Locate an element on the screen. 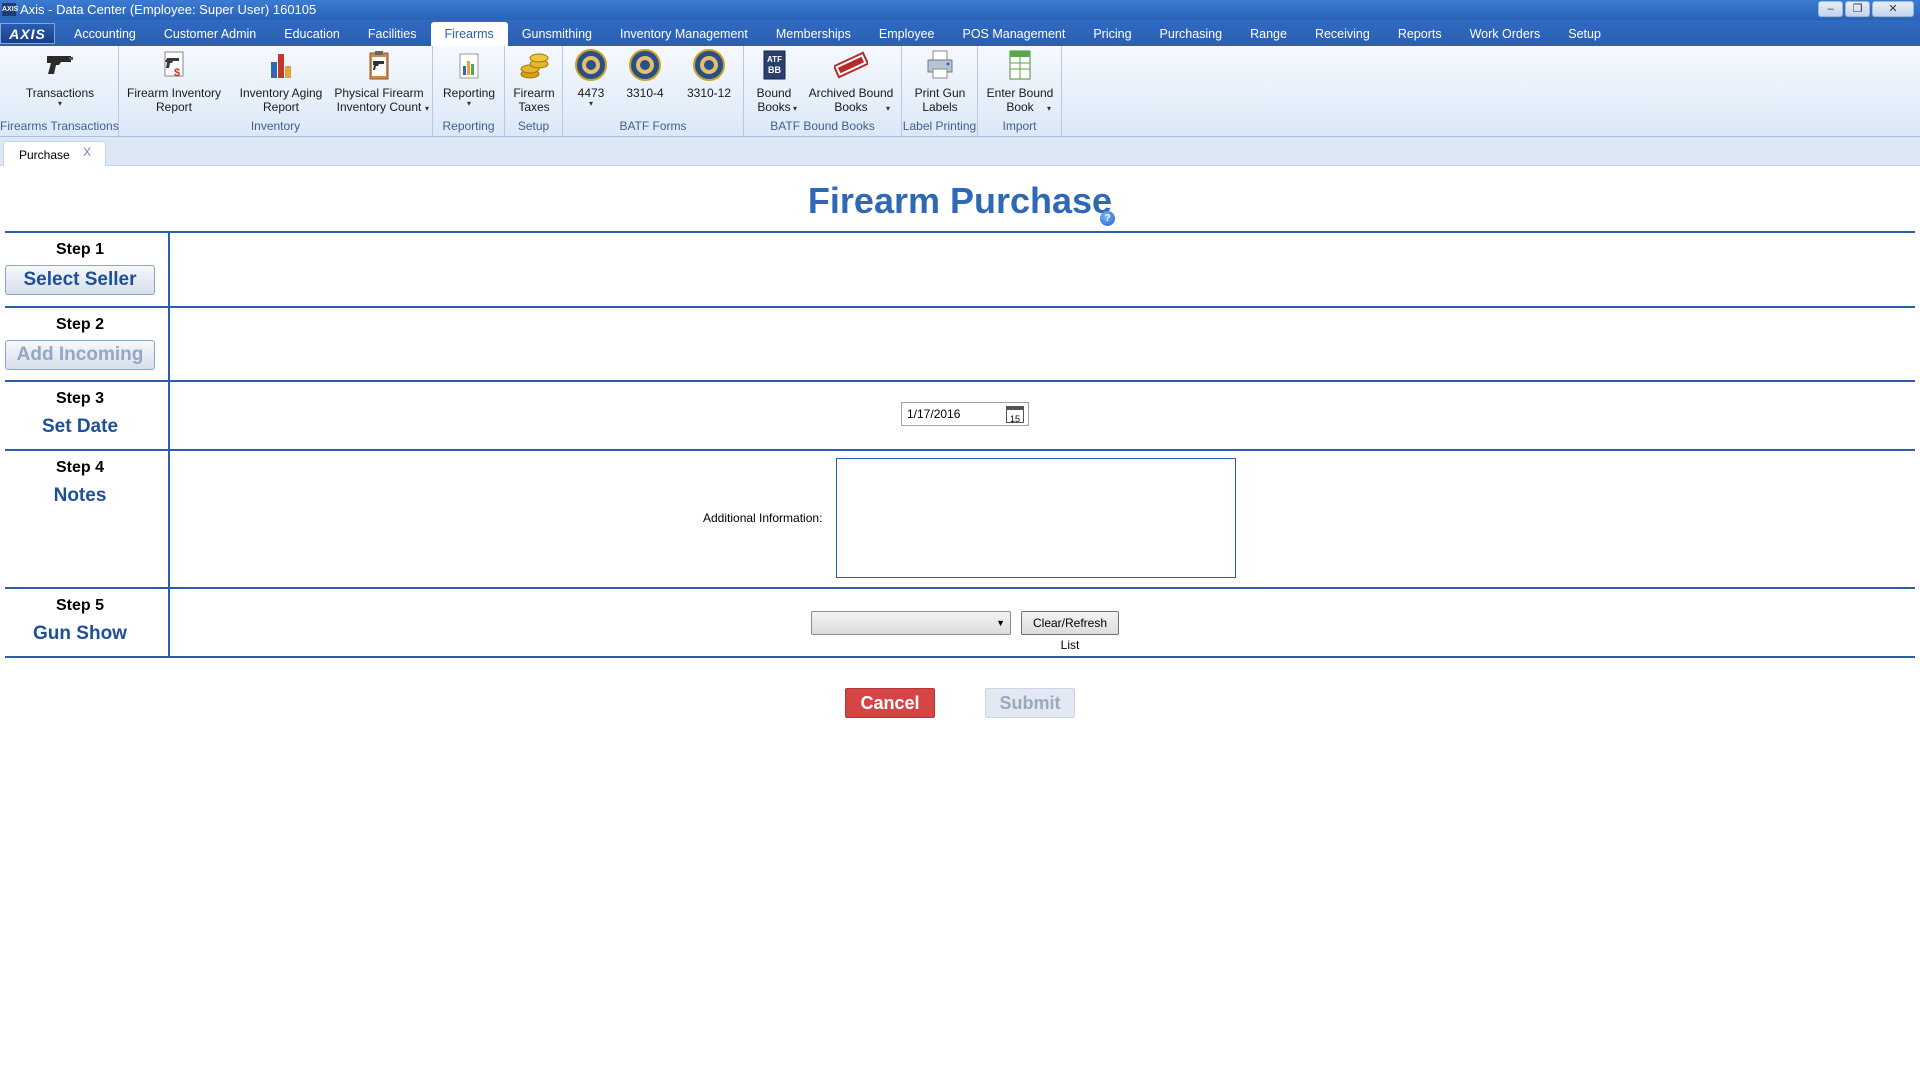 Image resolution: width=1920 pixels, height=1080 pixels. ribbon-button-label: Archived Bound Books is located at coordinates (851, 100).